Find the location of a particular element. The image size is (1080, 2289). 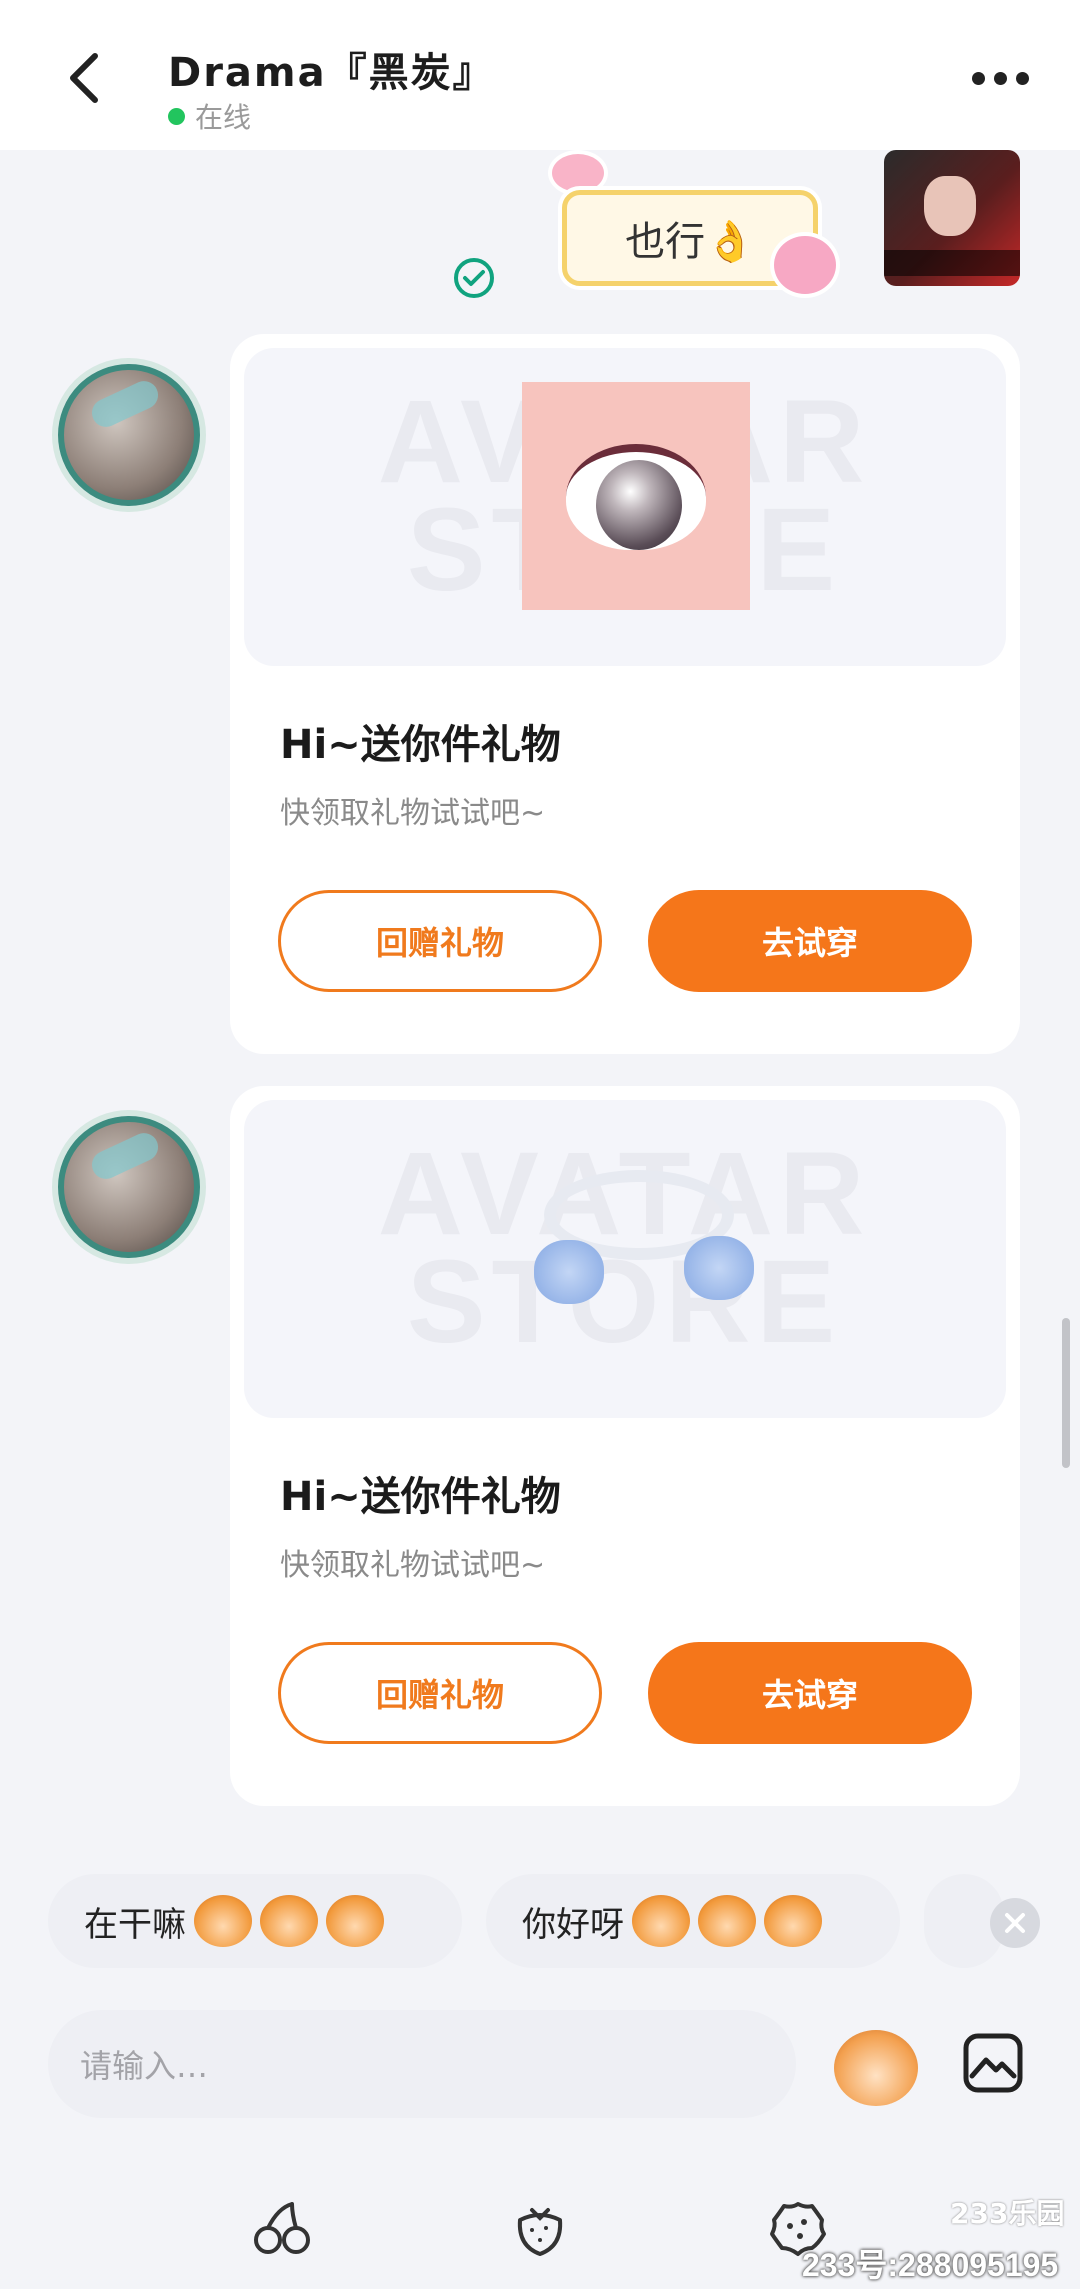

image-button is located at coordinates (993, 2063).